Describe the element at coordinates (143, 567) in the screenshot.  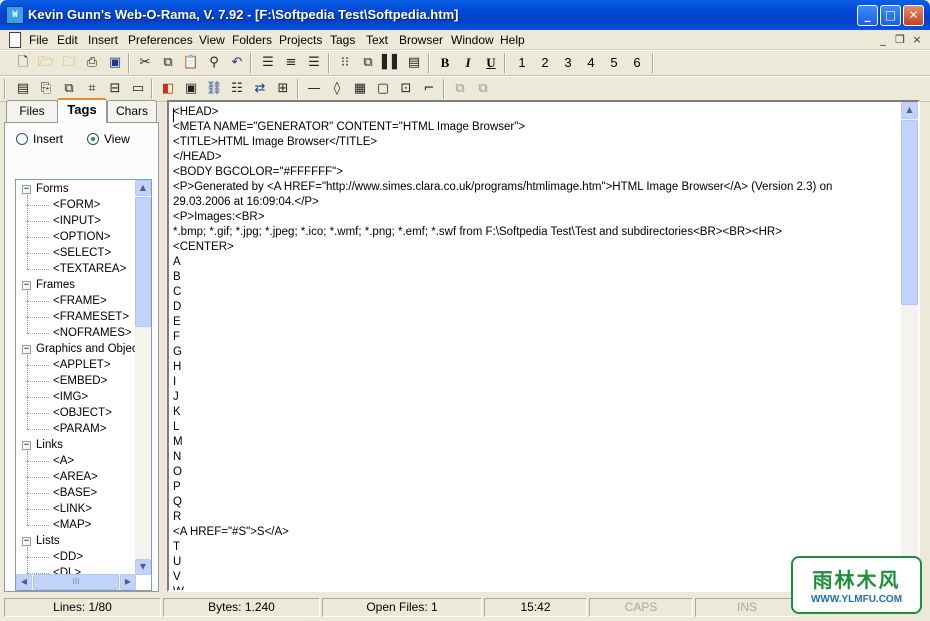
I see `scroll-down-button: ▼` at that location.